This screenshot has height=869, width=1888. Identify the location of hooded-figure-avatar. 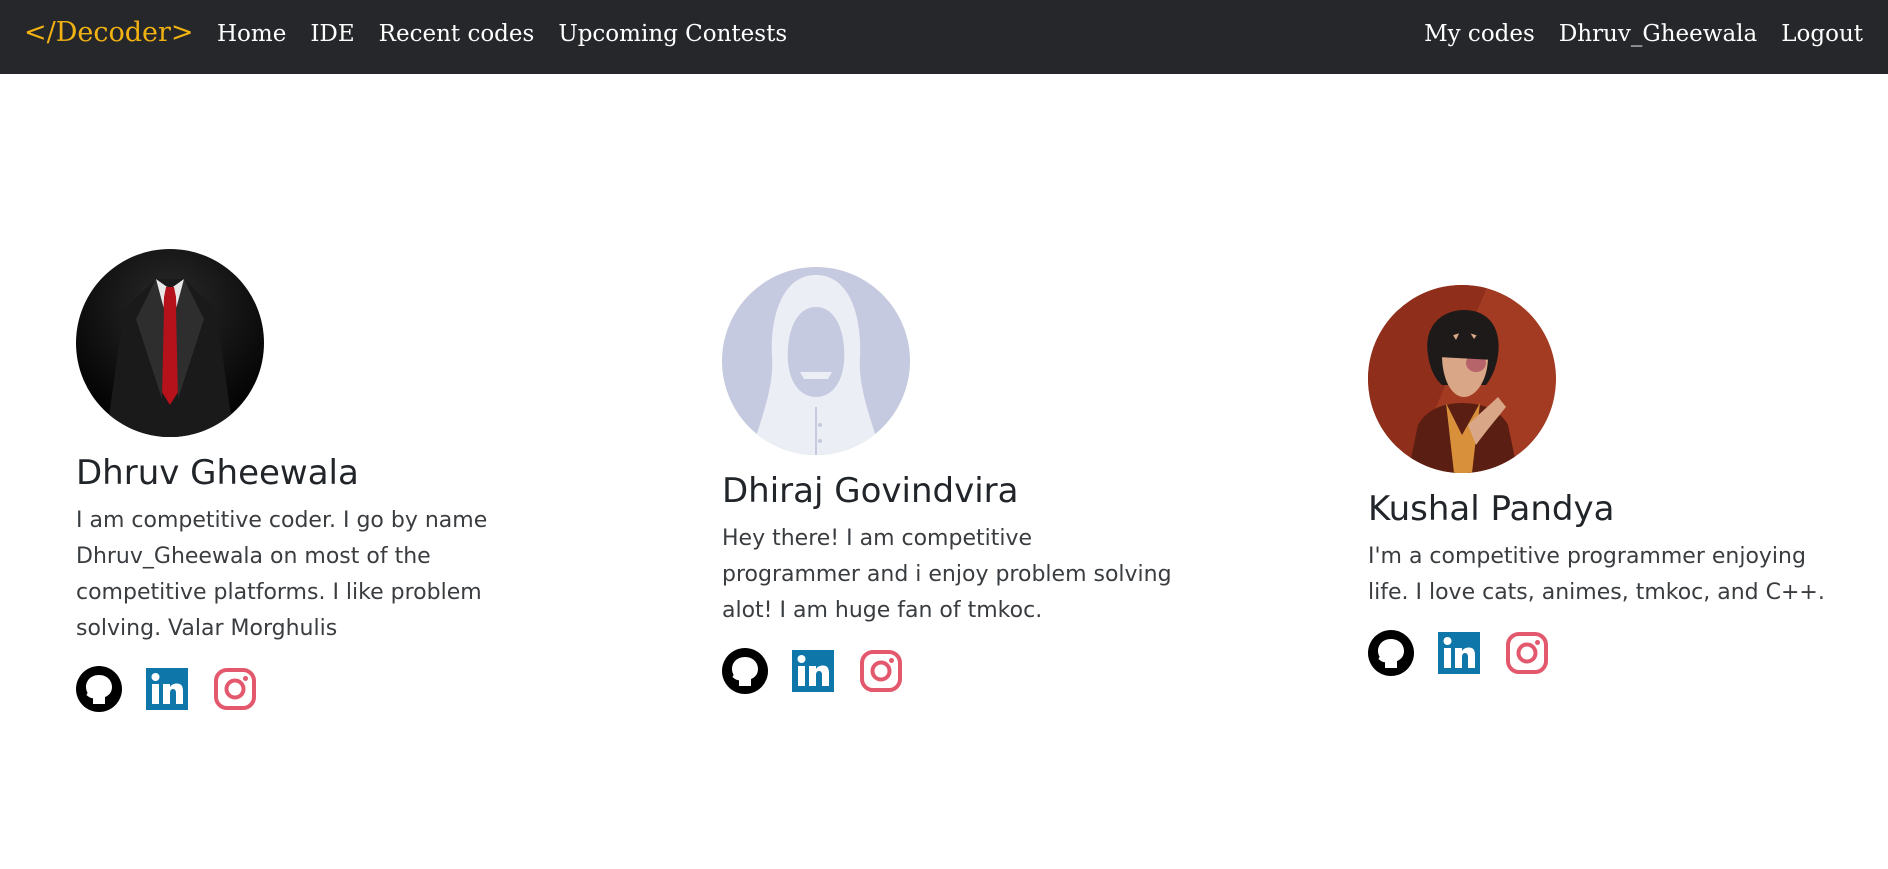
(816, 361).